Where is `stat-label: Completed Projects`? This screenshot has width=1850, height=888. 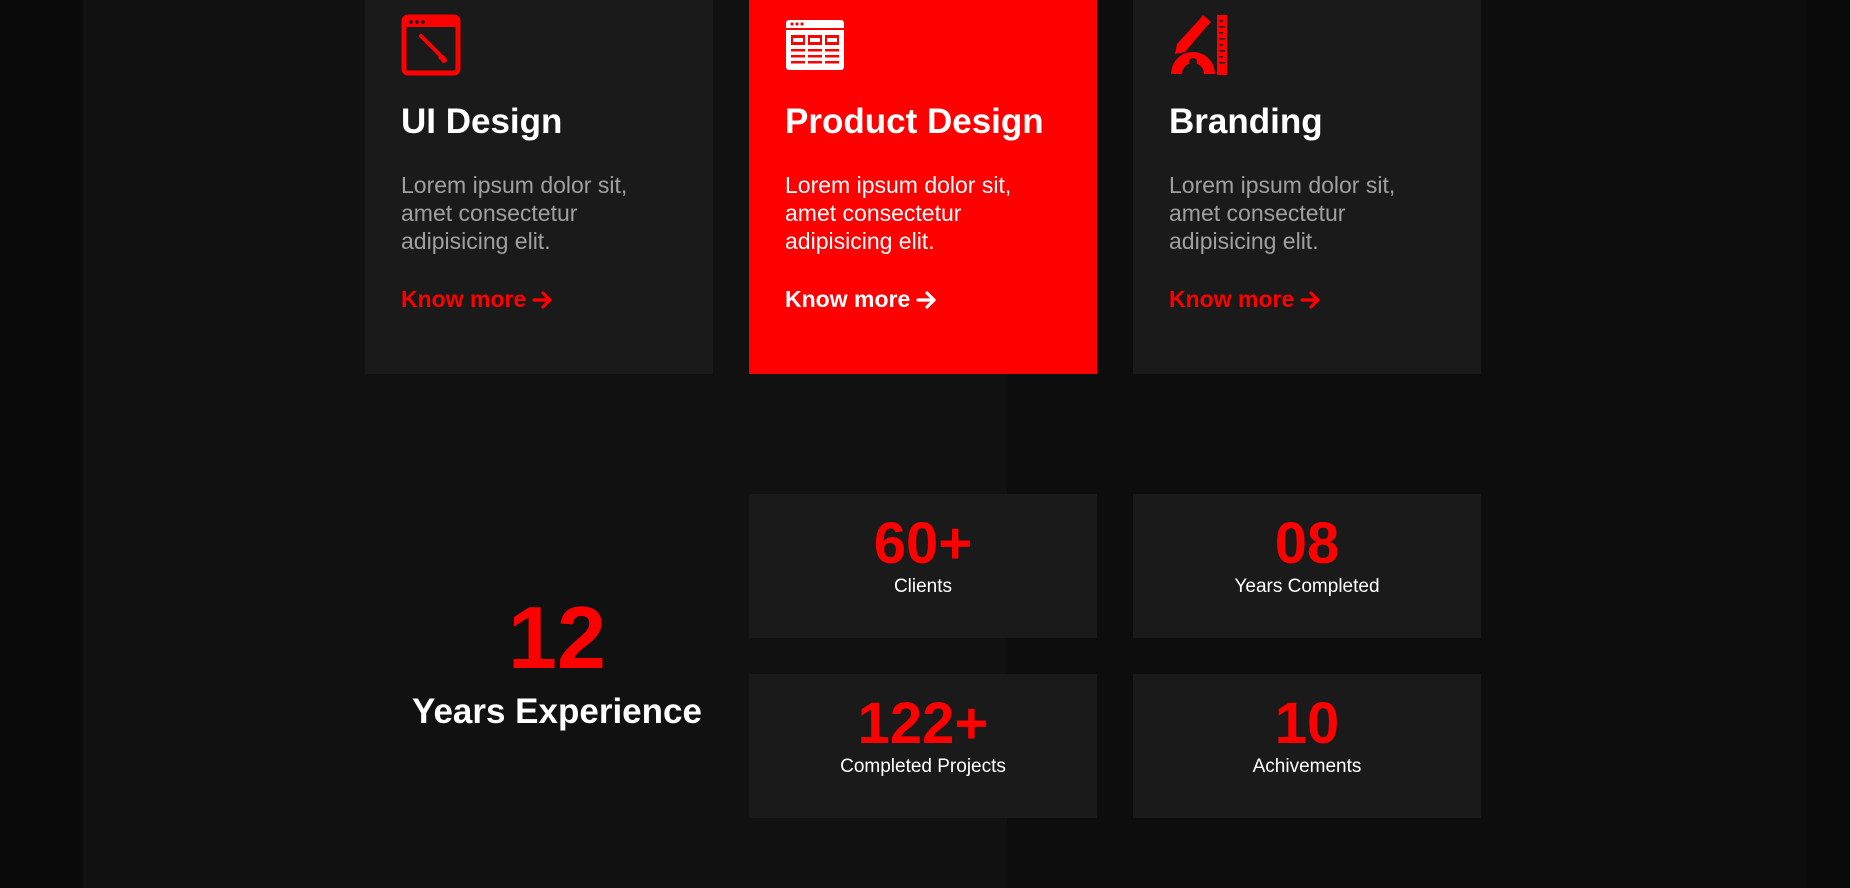
stat-label: Completed Projects is located at coordinates (923, 766).